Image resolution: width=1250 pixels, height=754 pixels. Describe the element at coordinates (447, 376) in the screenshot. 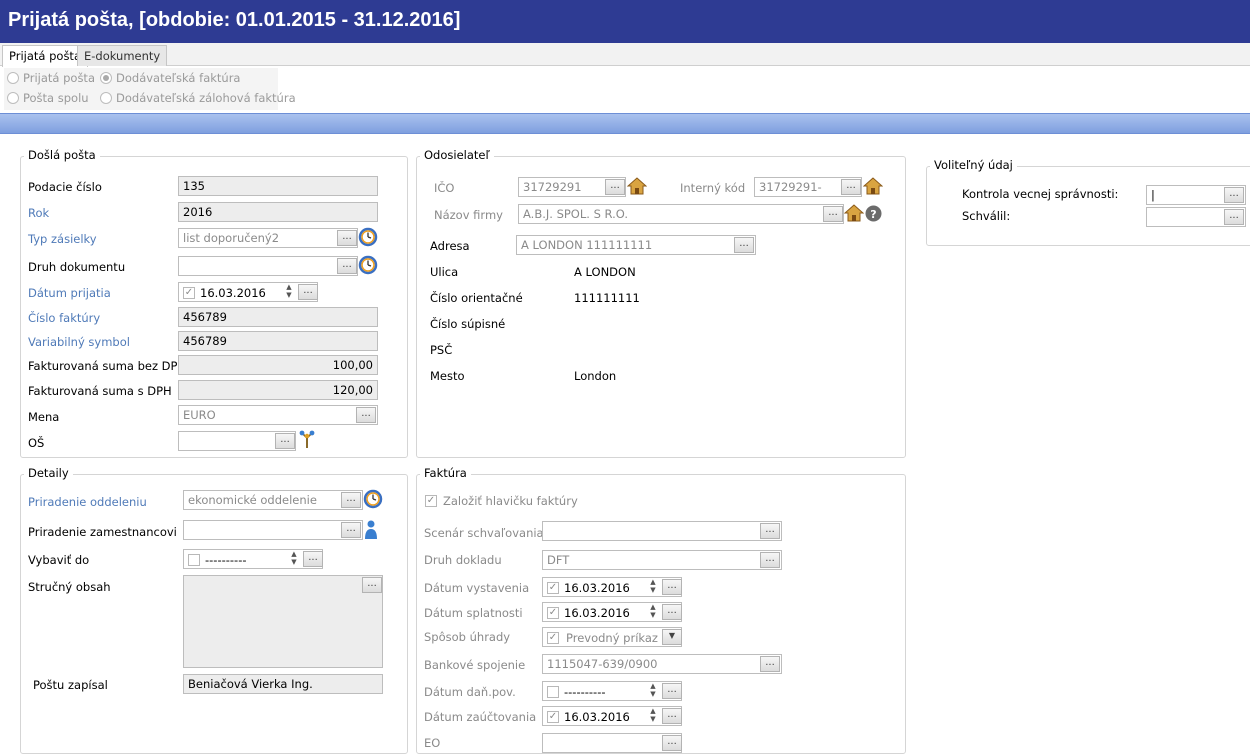

I see `mesto-label: Mesto` at that location.